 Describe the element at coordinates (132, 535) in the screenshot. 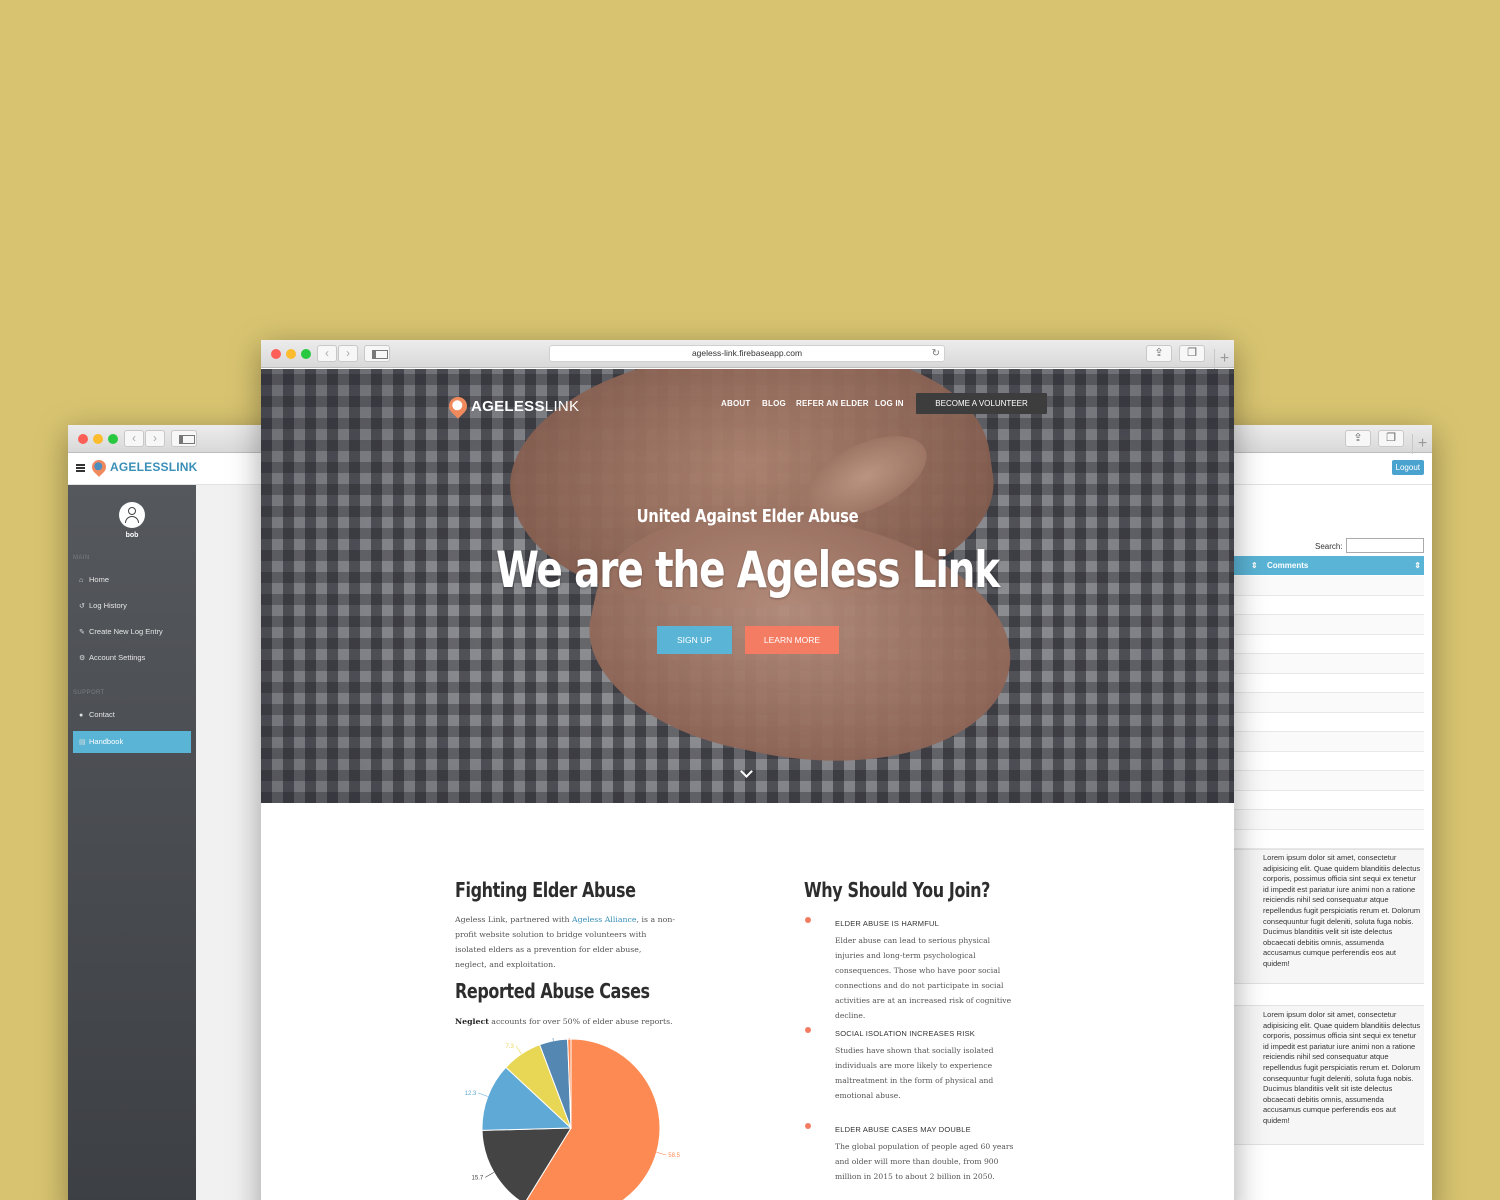

I see `username: bob` at that location.